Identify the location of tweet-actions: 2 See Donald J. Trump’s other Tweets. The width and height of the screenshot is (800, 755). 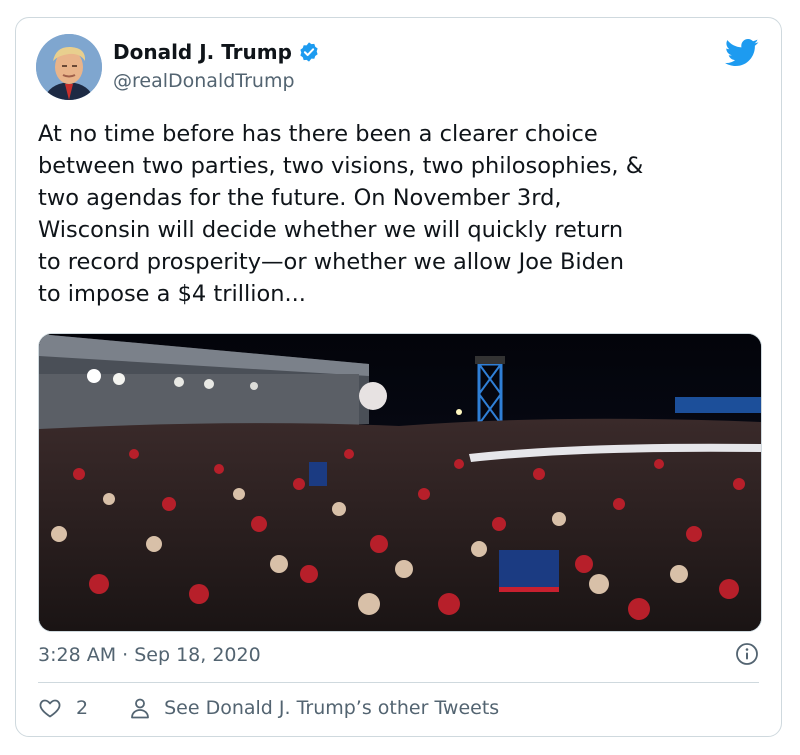
(268, 708).